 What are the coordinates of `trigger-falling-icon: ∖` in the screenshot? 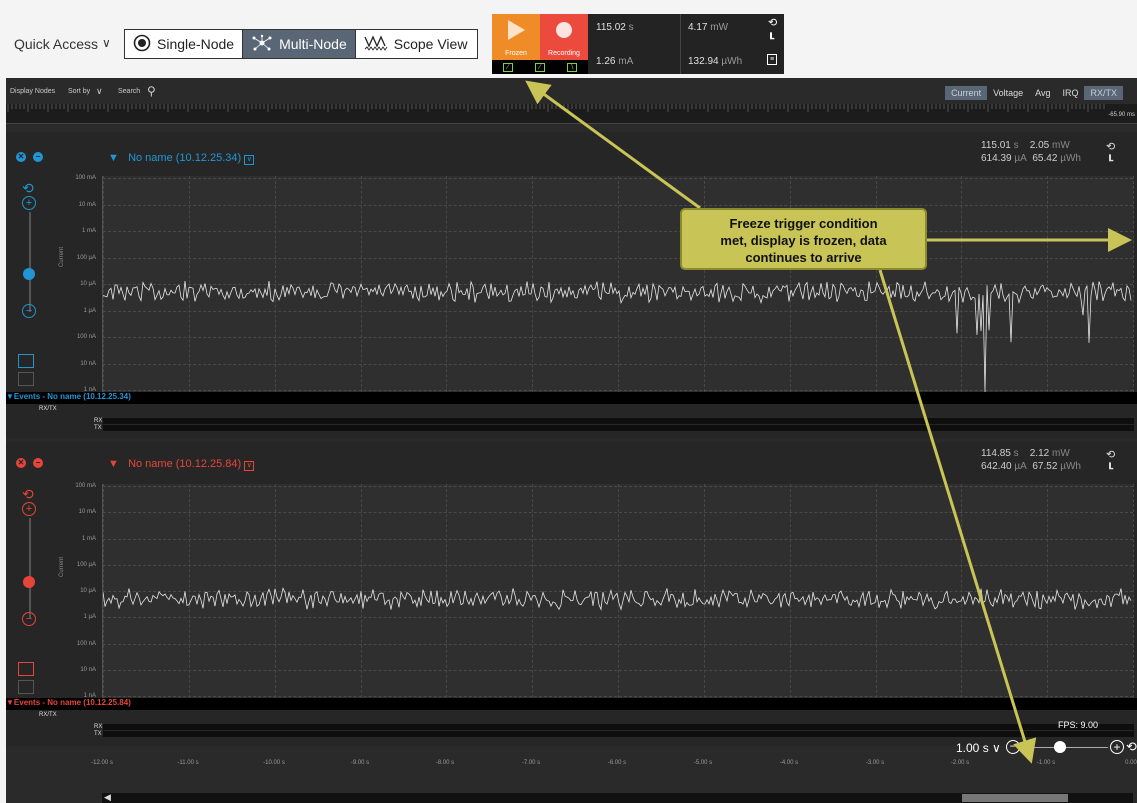 It's located at (572, 67).